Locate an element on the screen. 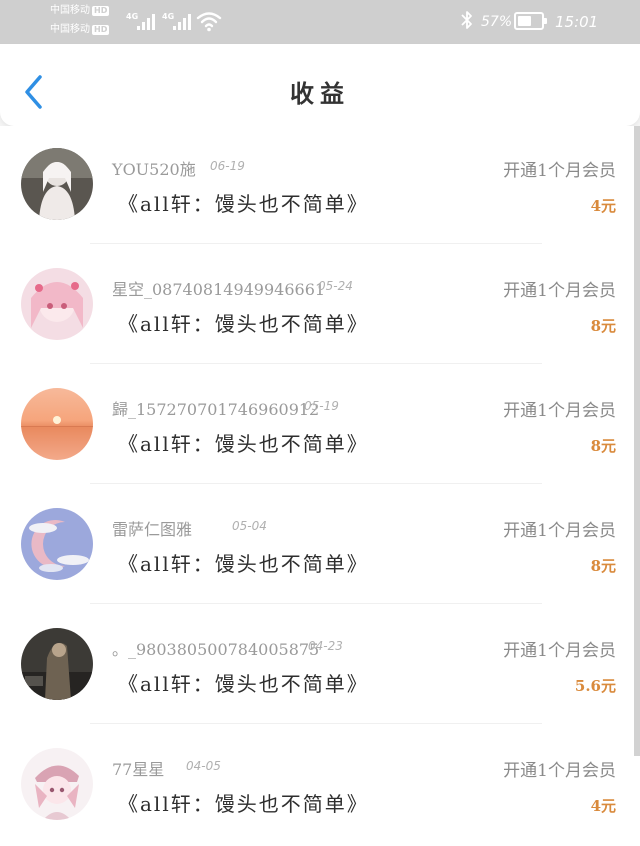 This screenshot has height=846, width=640. app-header: 收益 is located at coordinates (320, 85).